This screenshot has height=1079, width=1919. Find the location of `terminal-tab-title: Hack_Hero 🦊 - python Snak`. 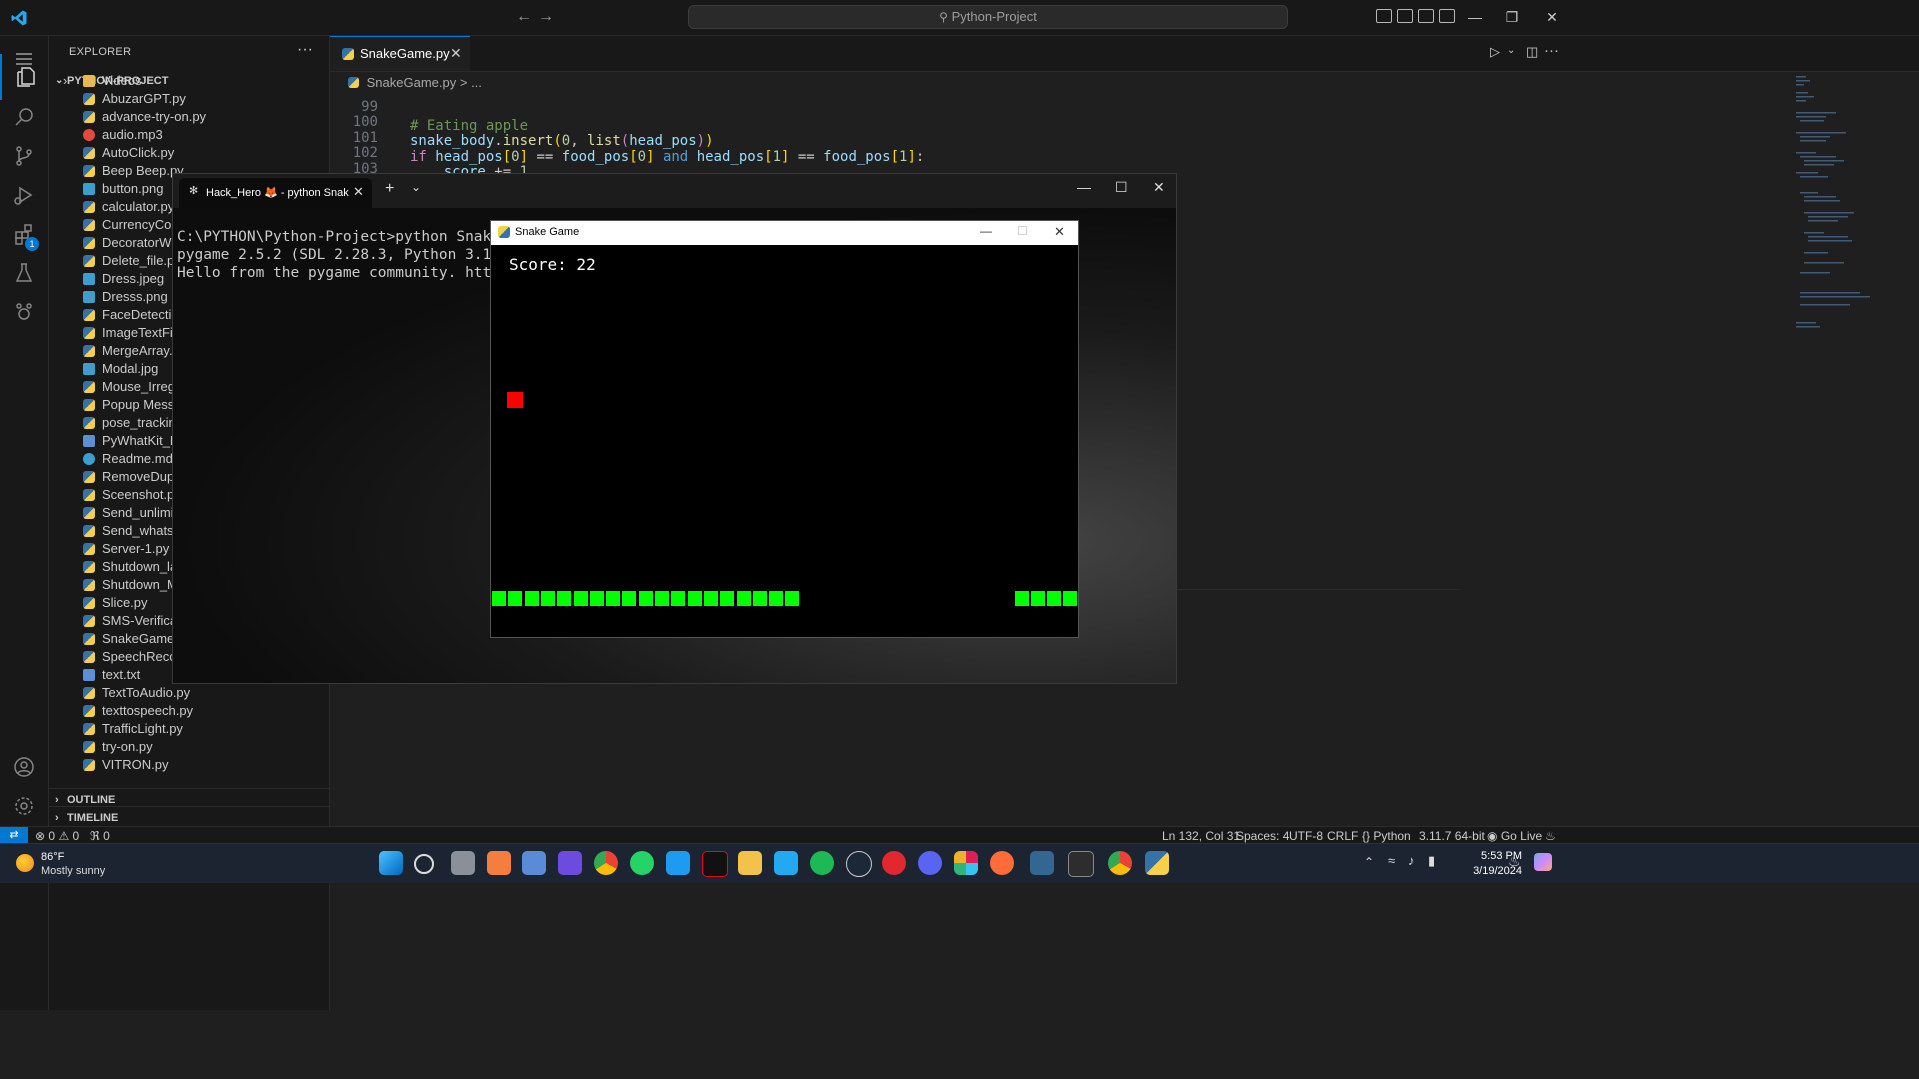

terminal-tab-title: Hack_Hero 🦊 - python Snak is located at coordinates (277, 193).